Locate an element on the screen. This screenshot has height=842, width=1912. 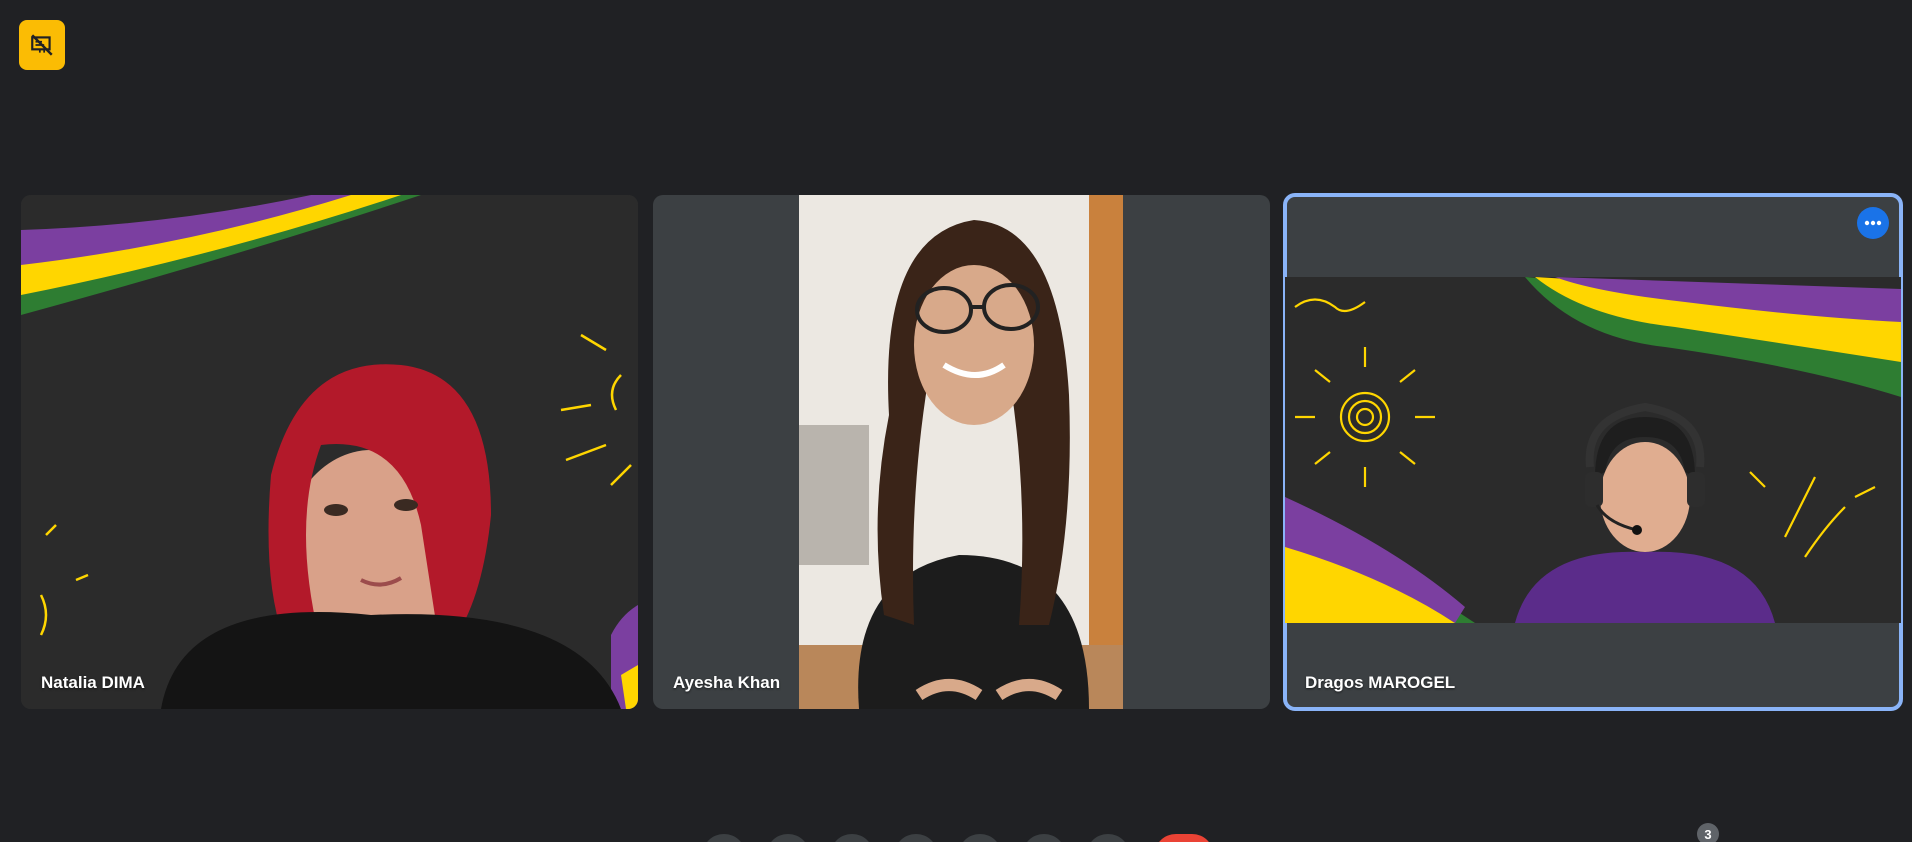
participant-name: Dragos MAROGEL is located at coordinates (1380, 682).